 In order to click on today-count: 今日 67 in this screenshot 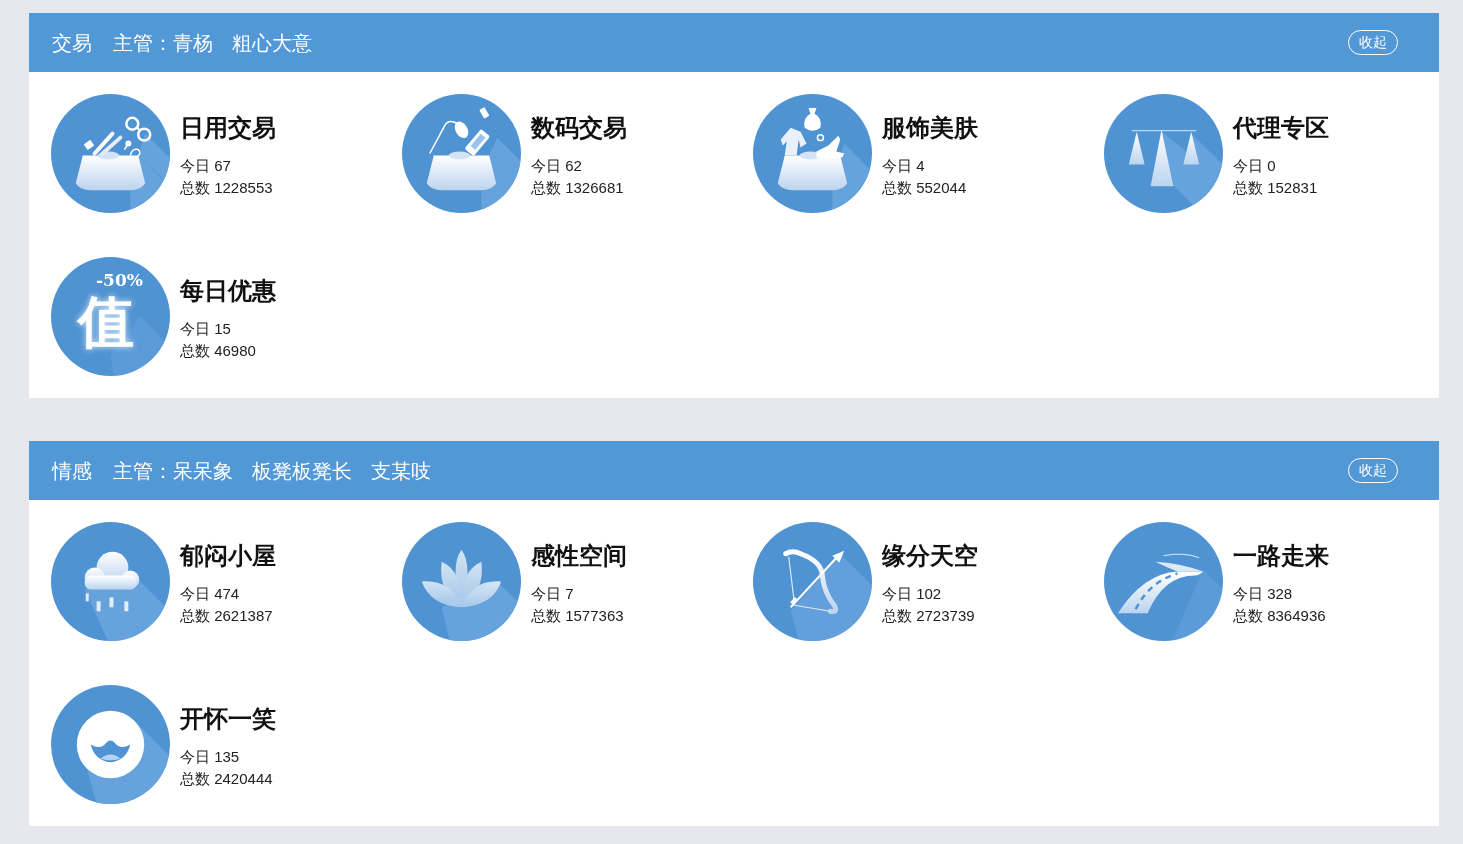, I will do `click(205, 166)`.